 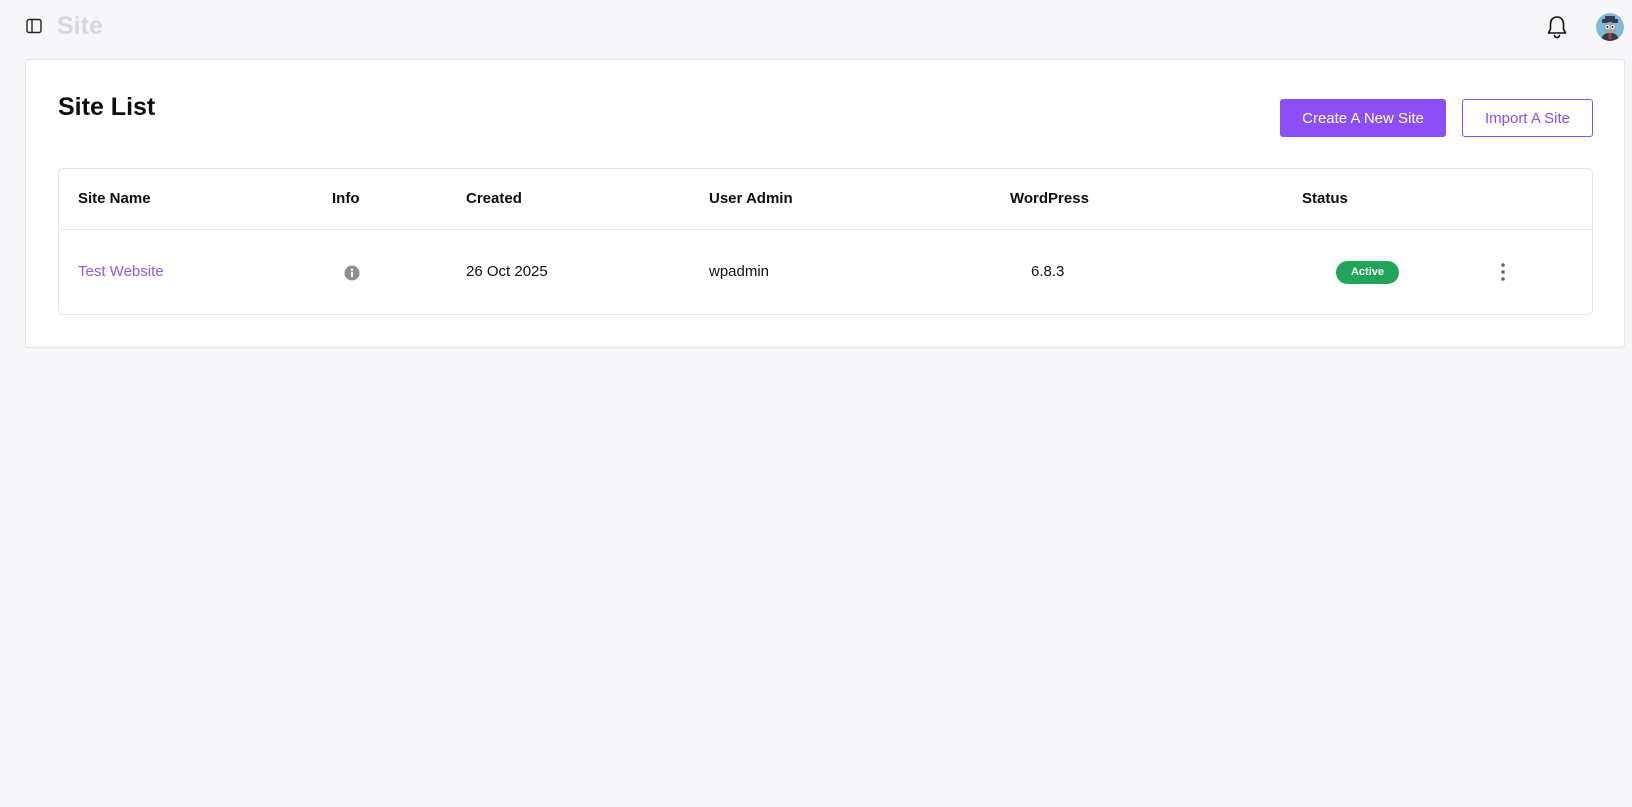 I want to click on page-heading: Site, so click(x=80, y=26).